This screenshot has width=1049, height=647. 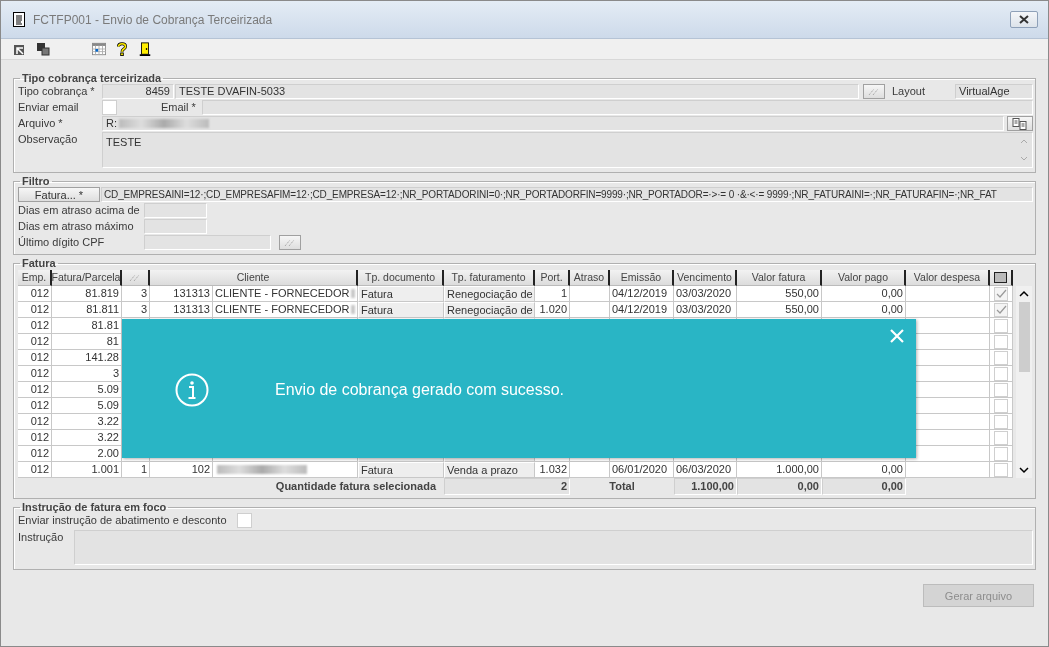 What do you see at coordinates (41, 123) in the screenshot?
I see `field-label: Arquivo *` at bounding box center [41, 123].